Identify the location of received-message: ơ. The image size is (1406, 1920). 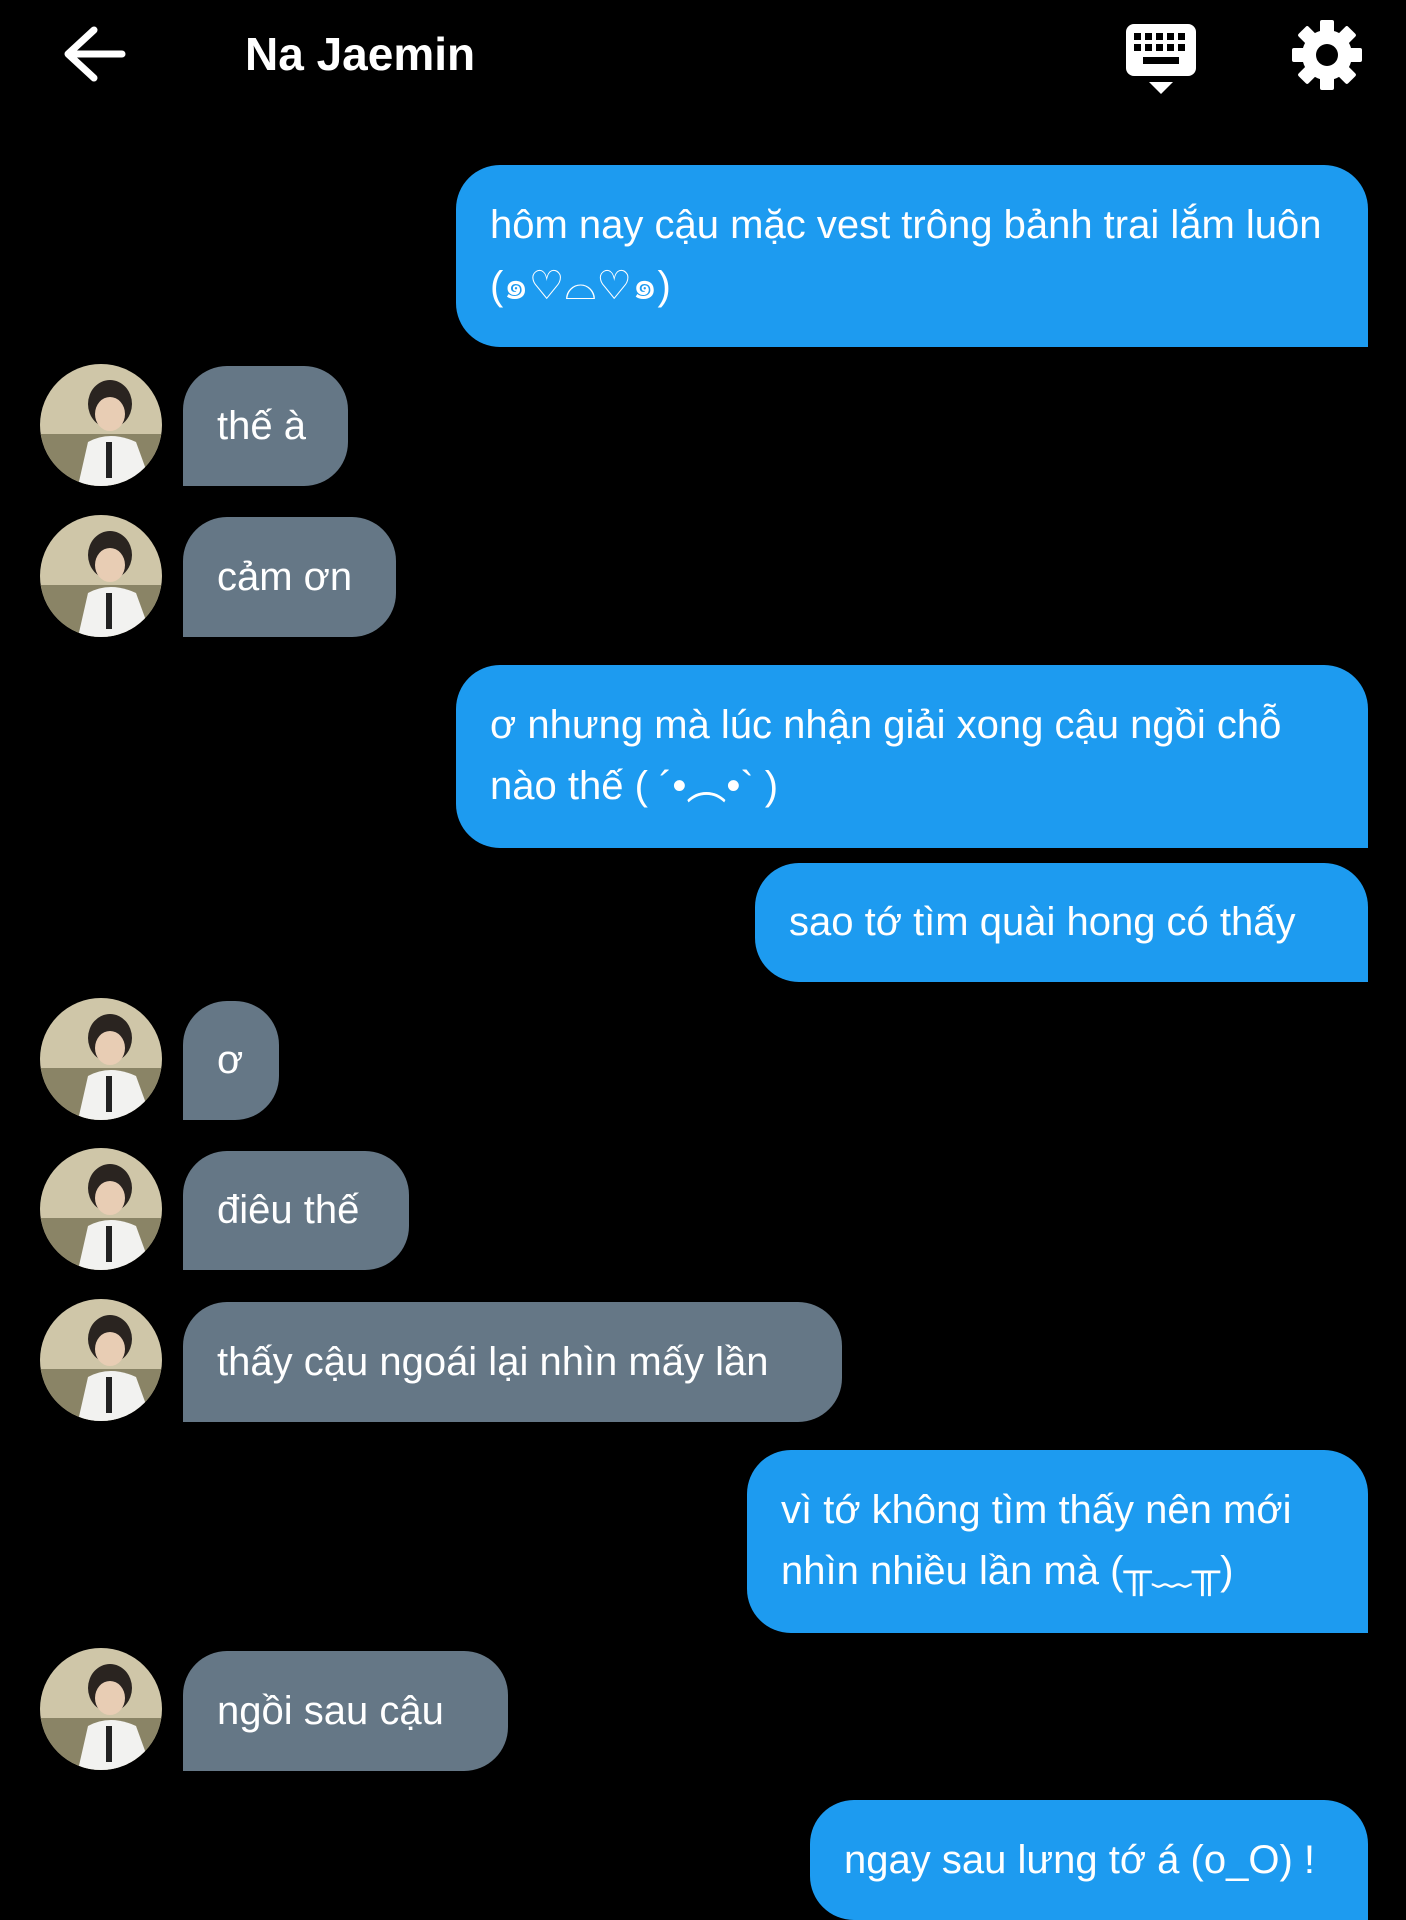
(231, 1060).